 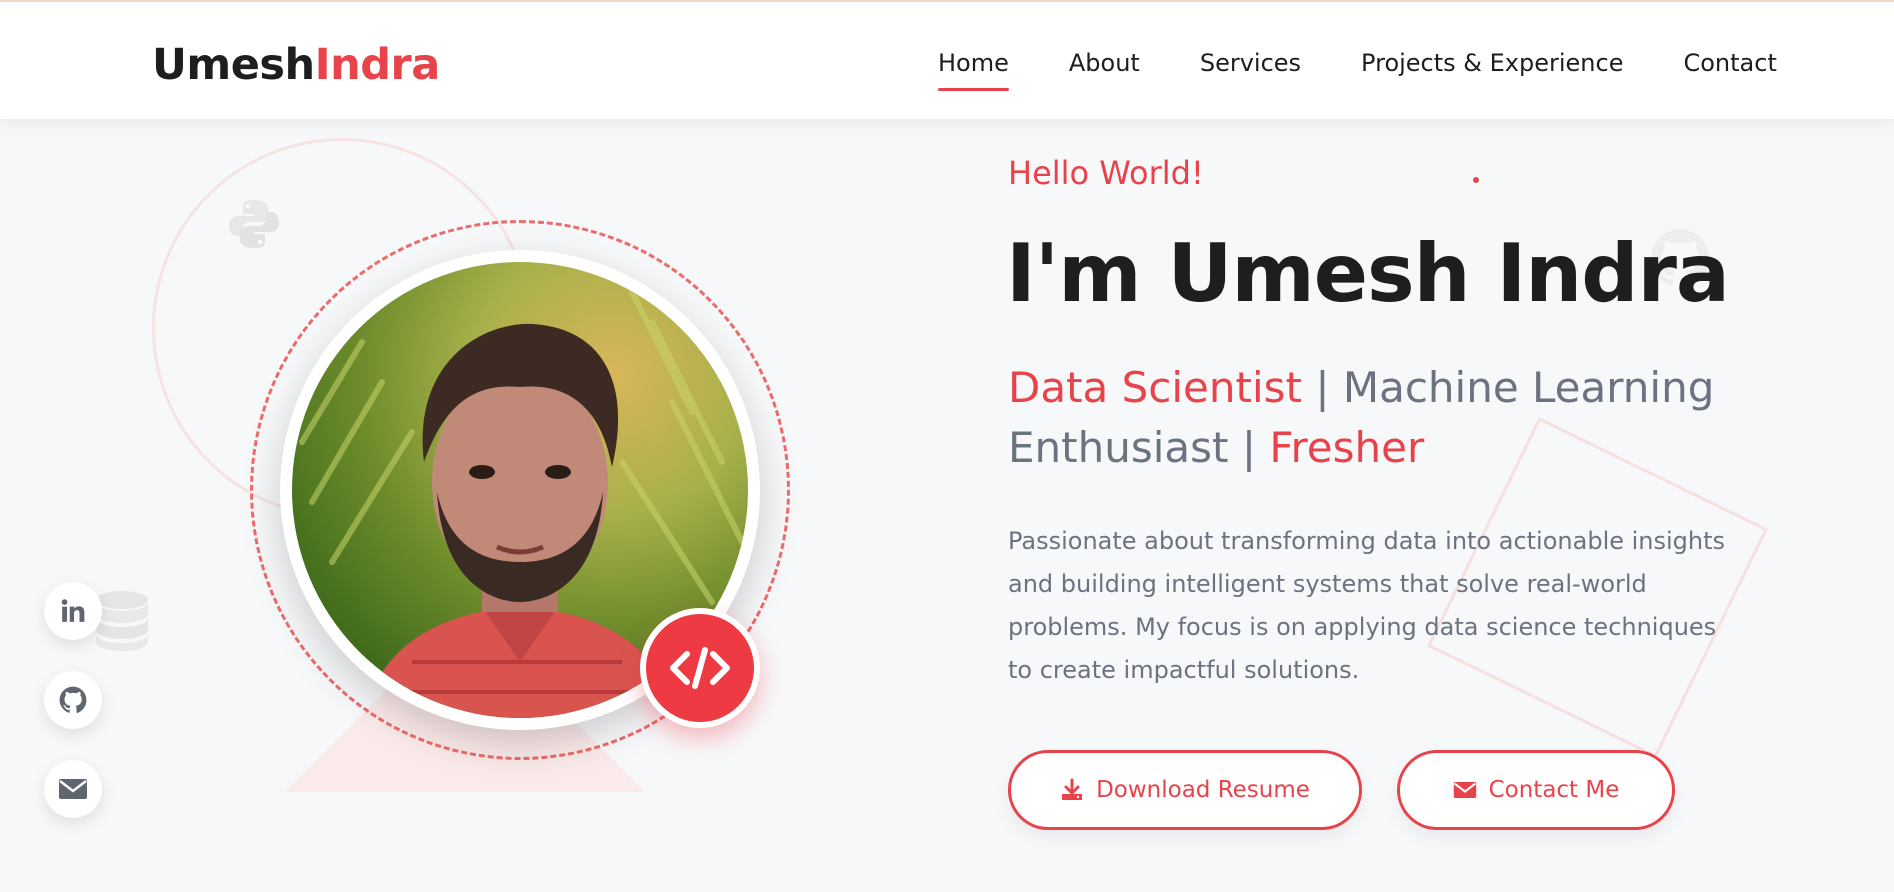 I want to click on download-resume-button: Download Resume, so click(x=1185, y=790).